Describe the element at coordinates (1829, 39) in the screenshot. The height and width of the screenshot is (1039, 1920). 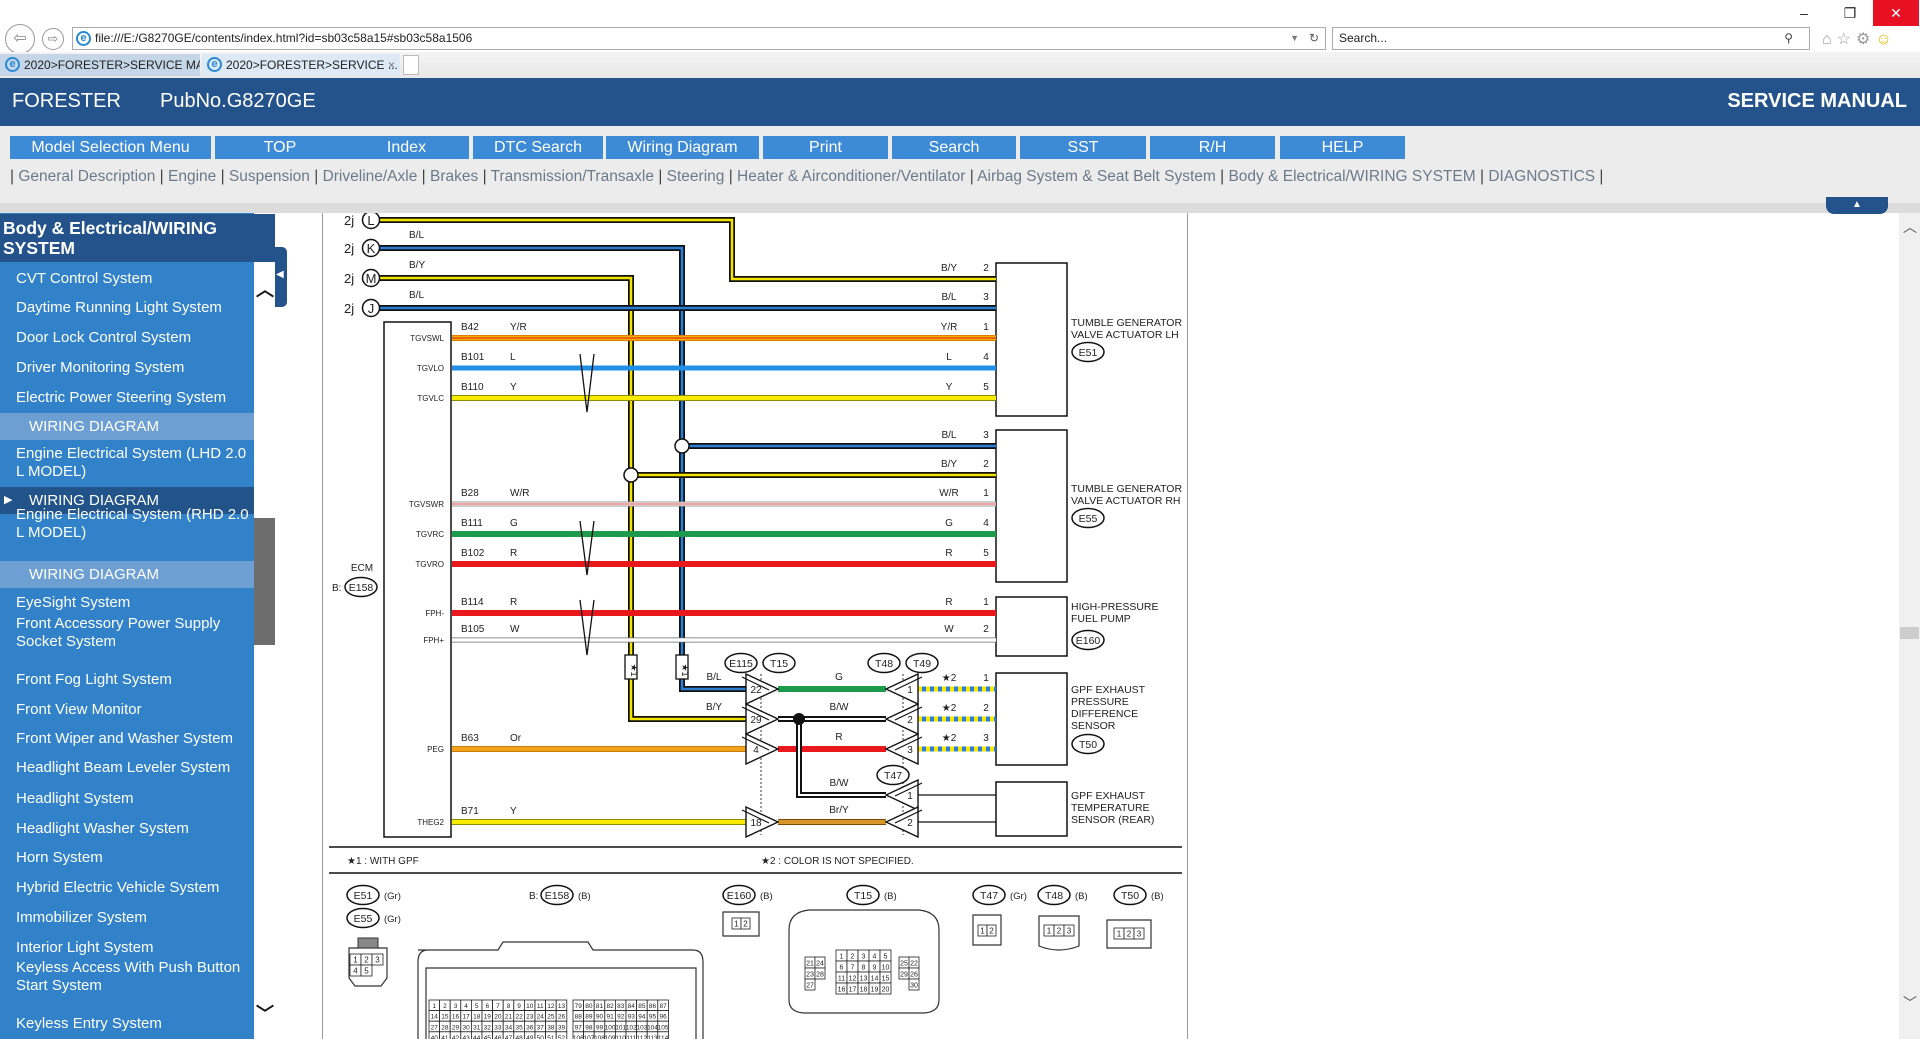
I see `home-icon: ⌂` at that location.